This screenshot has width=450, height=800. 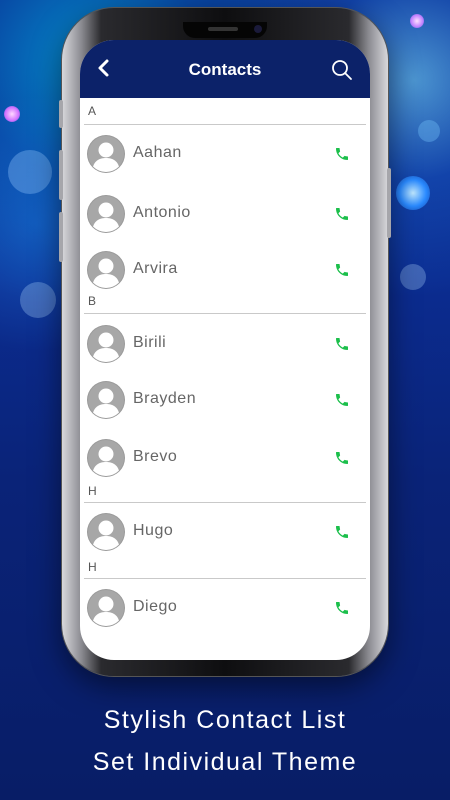 What do you see at coordinates (225, 533) in the screenshot?
I see `contact-row: Hugo` at bounding box center [225, 533].